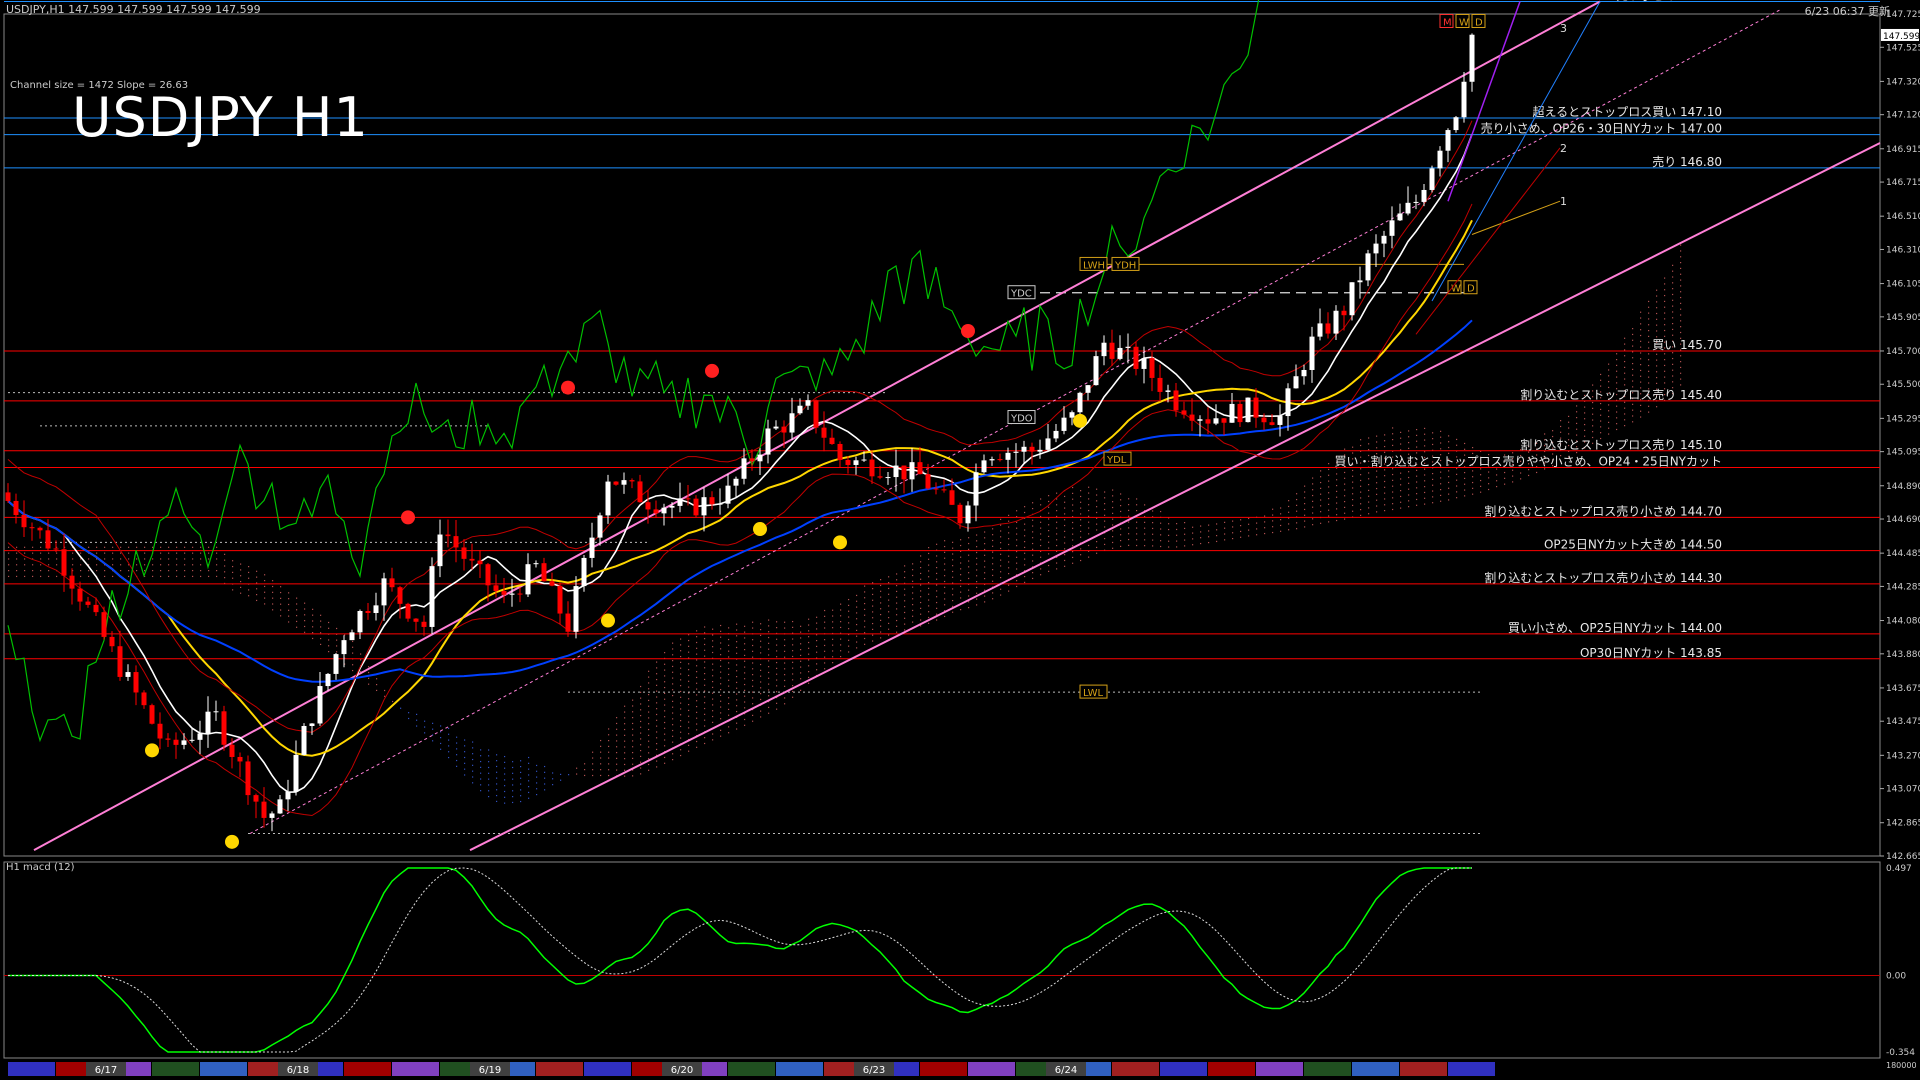 Image resolution: width=1920 pixels, height=1080 pixels. I want to click on level-label: 売り小さめ 147.80, so click(1669, 1).